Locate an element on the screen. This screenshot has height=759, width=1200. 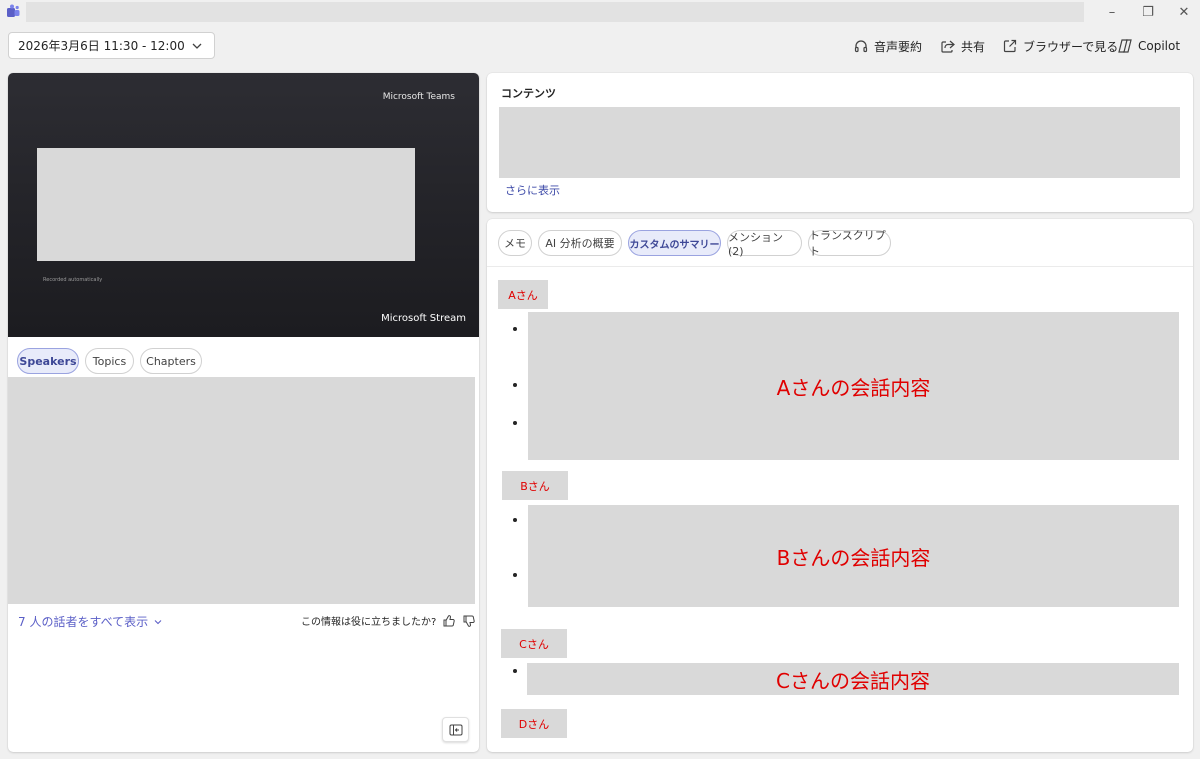
open-in-browser-button: ブラウザーで見る is located at coordinates (1060, 46).